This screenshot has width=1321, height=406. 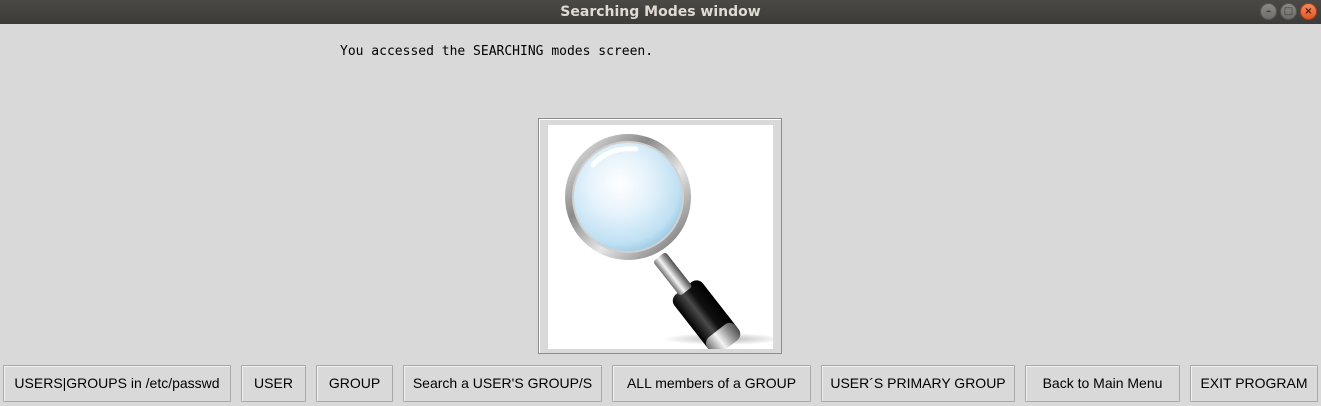 What do you see at coordinates (1254, 383) in the screenshot?
I see `exit-program-button: EXIT PROGRAM` at bounding box center [1254, 383].